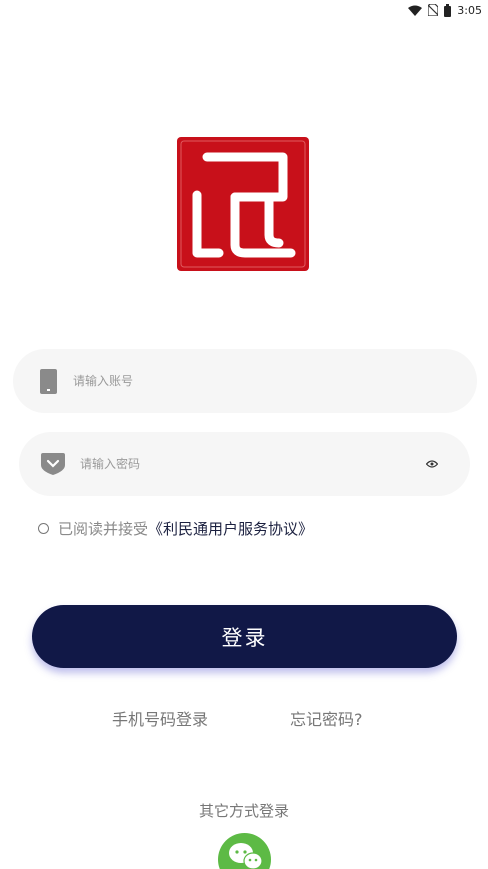 The width and height of the screenshot is (488, 869). What do you see at coordinates (43, 528) in the screenshot?
I see `agreement-checkbox` at bounding box center [43, 528].